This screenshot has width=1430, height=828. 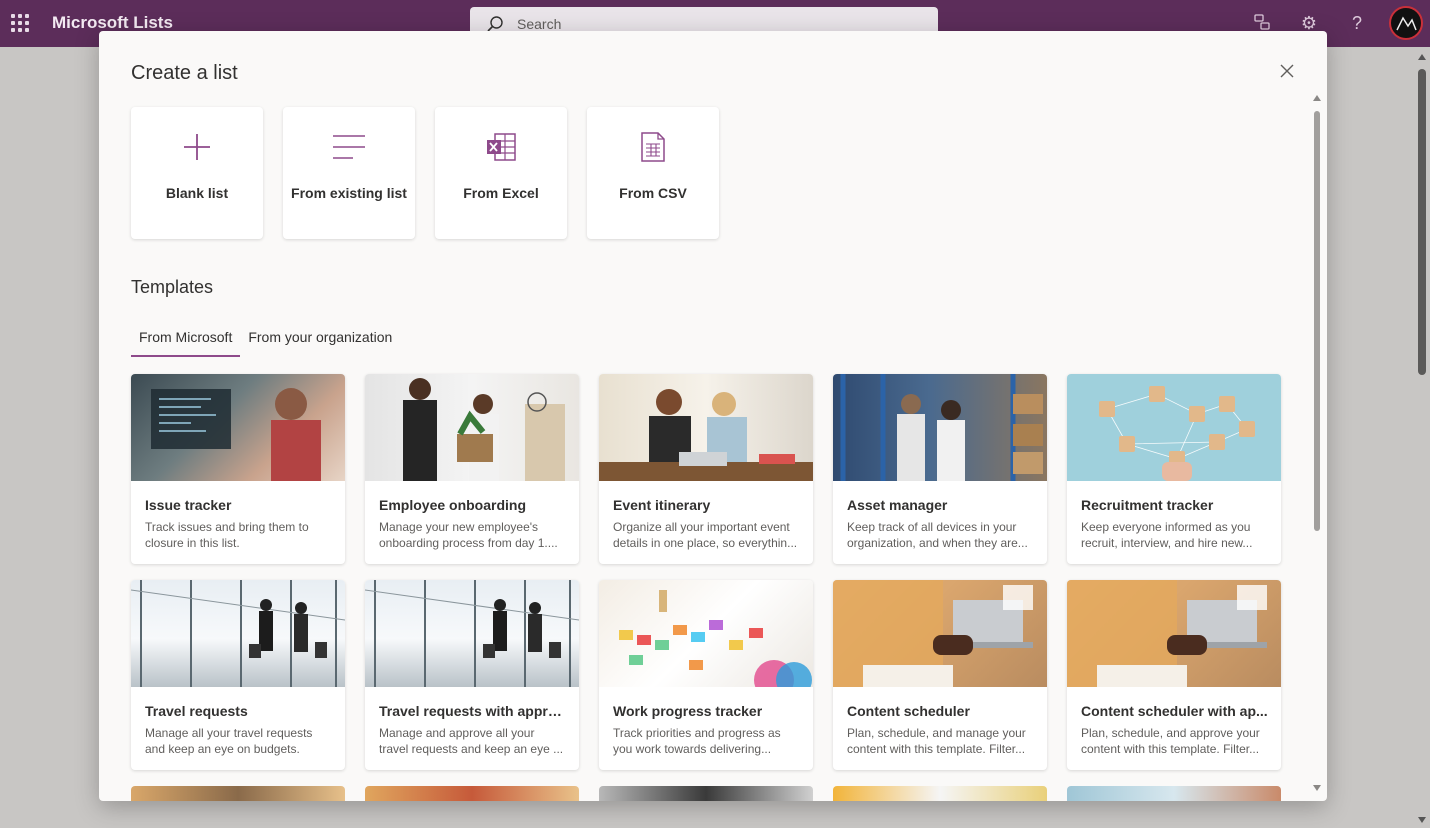 I want to click on from-excel-label: From Excel, so click(x=501, y=193).